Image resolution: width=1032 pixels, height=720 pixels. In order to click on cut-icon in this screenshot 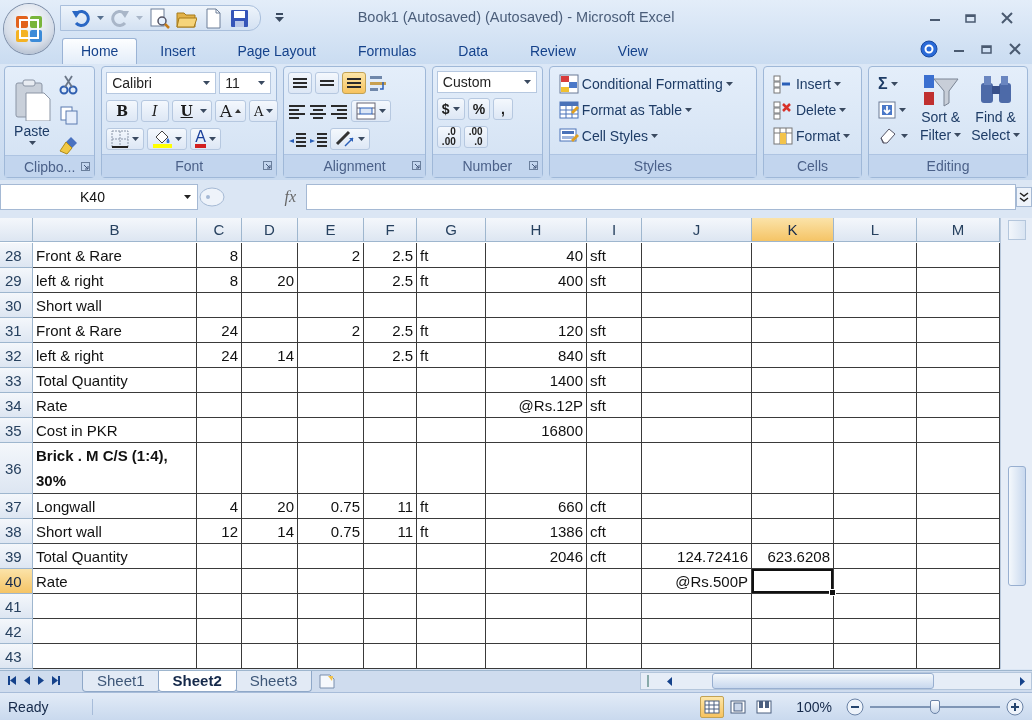, I will do `click(69, 85)`.